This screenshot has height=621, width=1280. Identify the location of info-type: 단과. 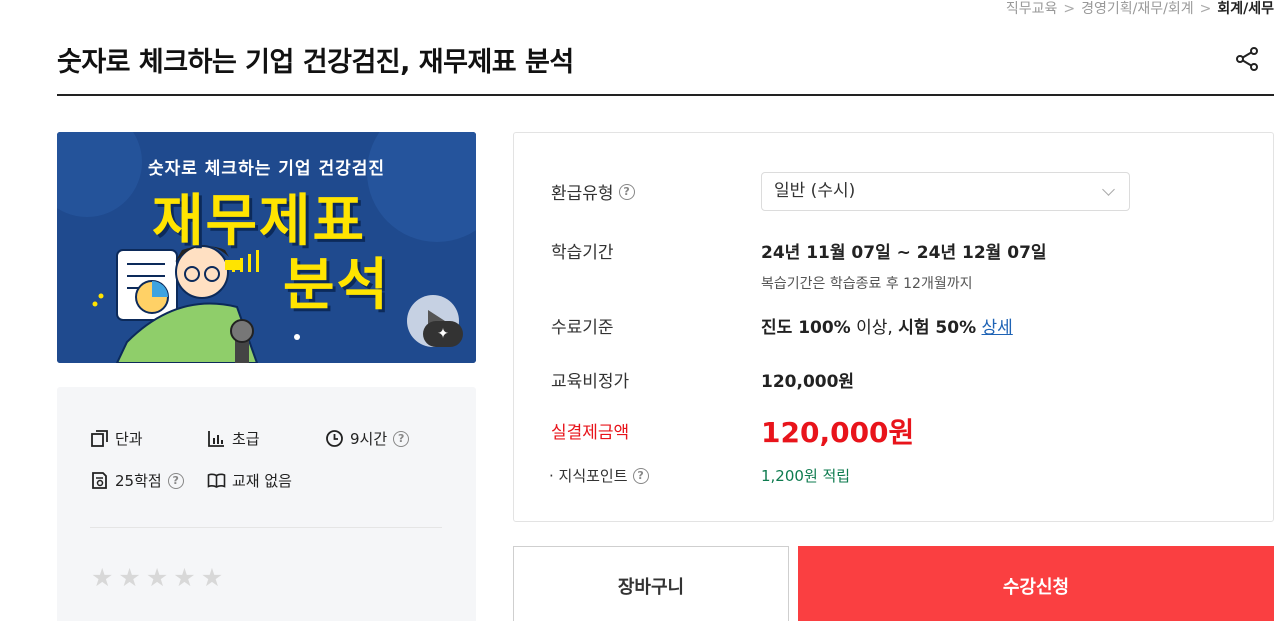
(116, 438).